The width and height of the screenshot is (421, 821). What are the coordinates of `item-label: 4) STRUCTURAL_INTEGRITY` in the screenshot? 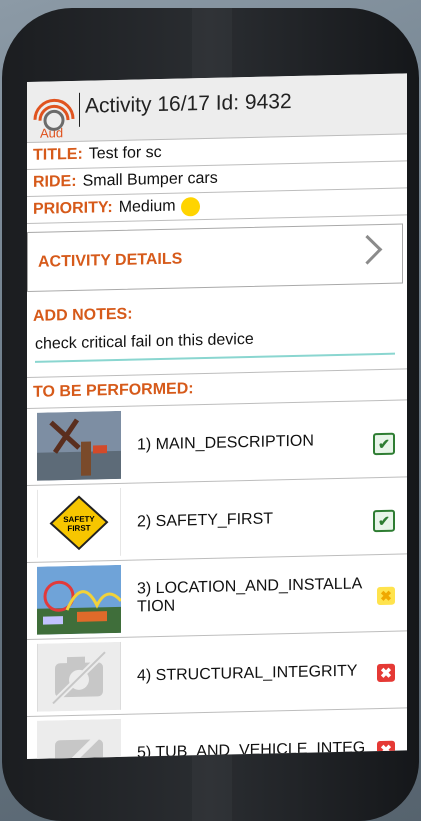 It's located at (247, 673).